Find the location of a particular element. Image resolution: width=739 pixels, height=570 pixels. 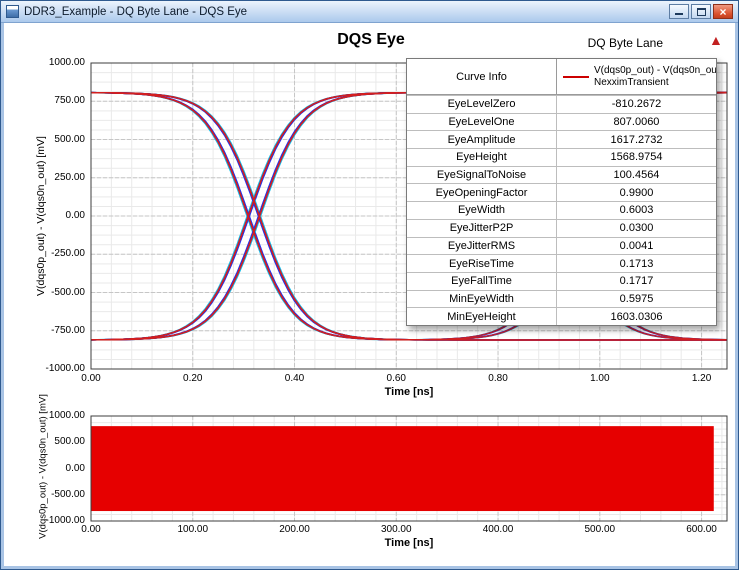

metric-name: EyeFallTime is located at coordinates (482, 281).